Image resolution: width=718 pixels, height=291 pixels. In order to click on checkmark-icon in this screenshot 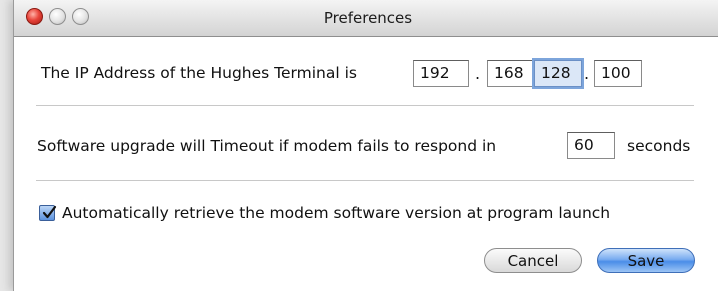, I will do `click(49, 212)`.